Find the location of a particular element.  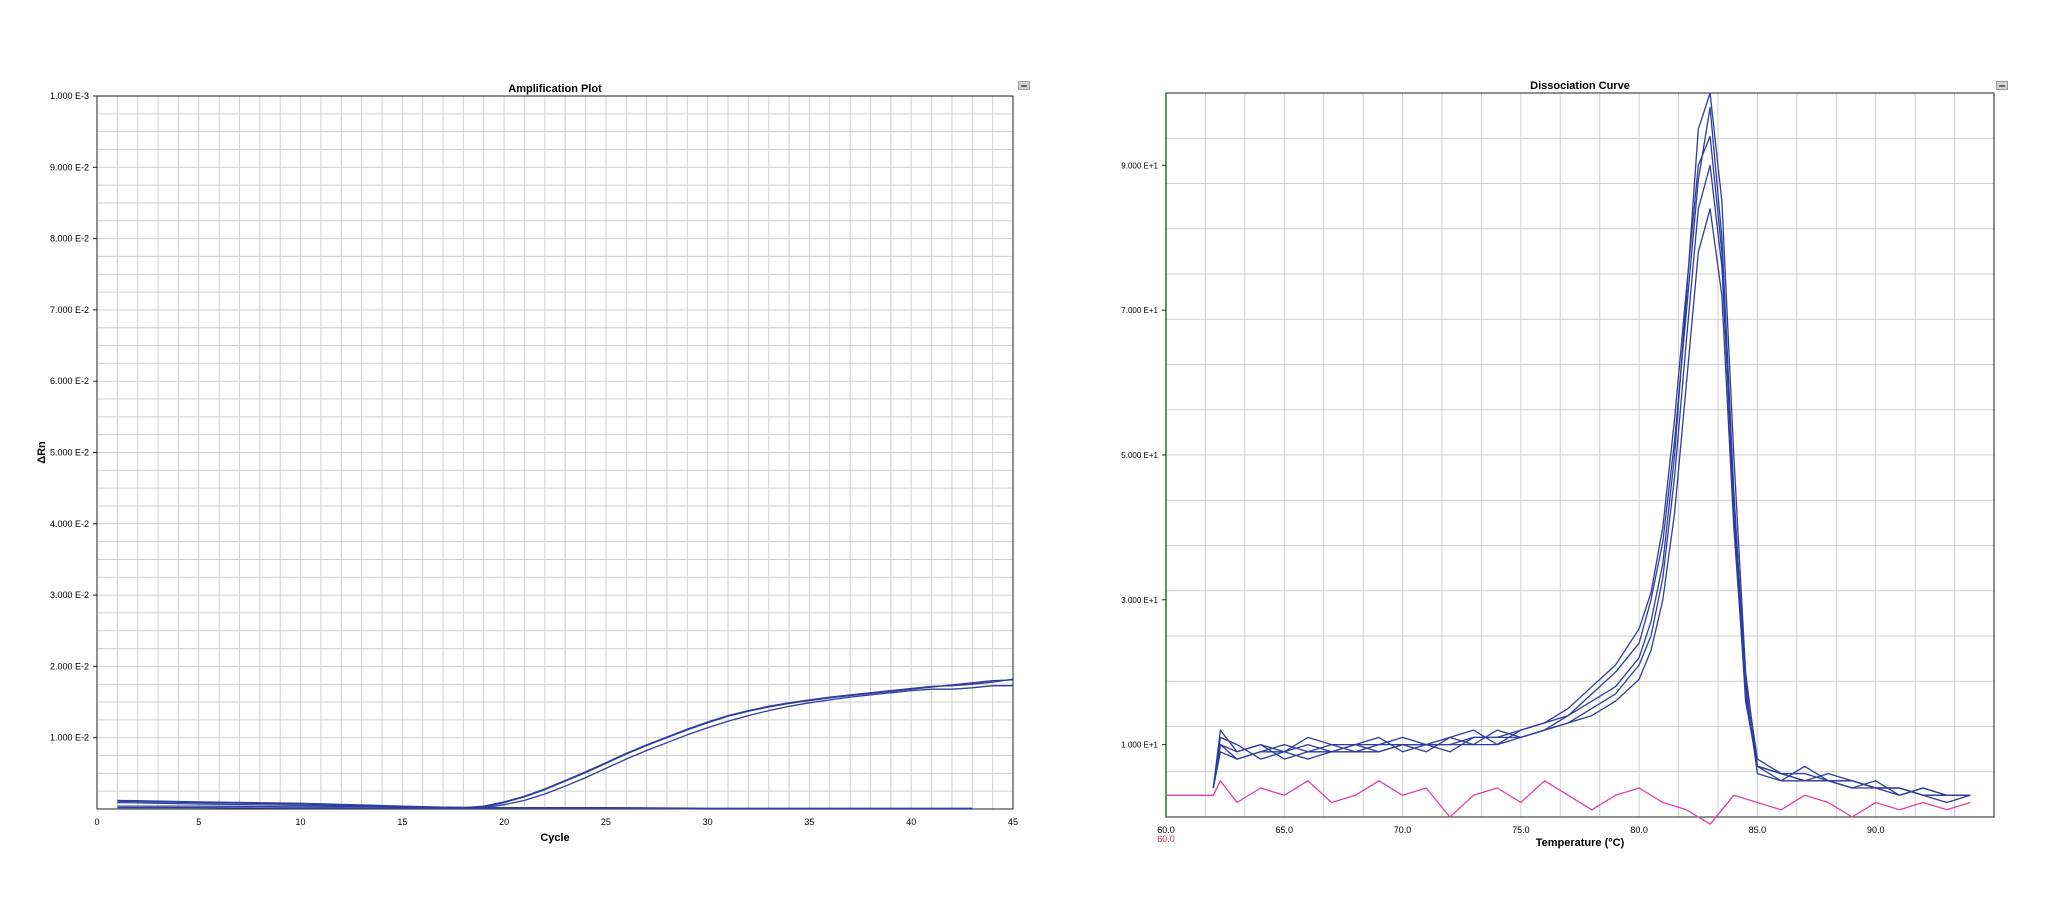

x-tick-label: 45 is located at coordinates (1013, 822).